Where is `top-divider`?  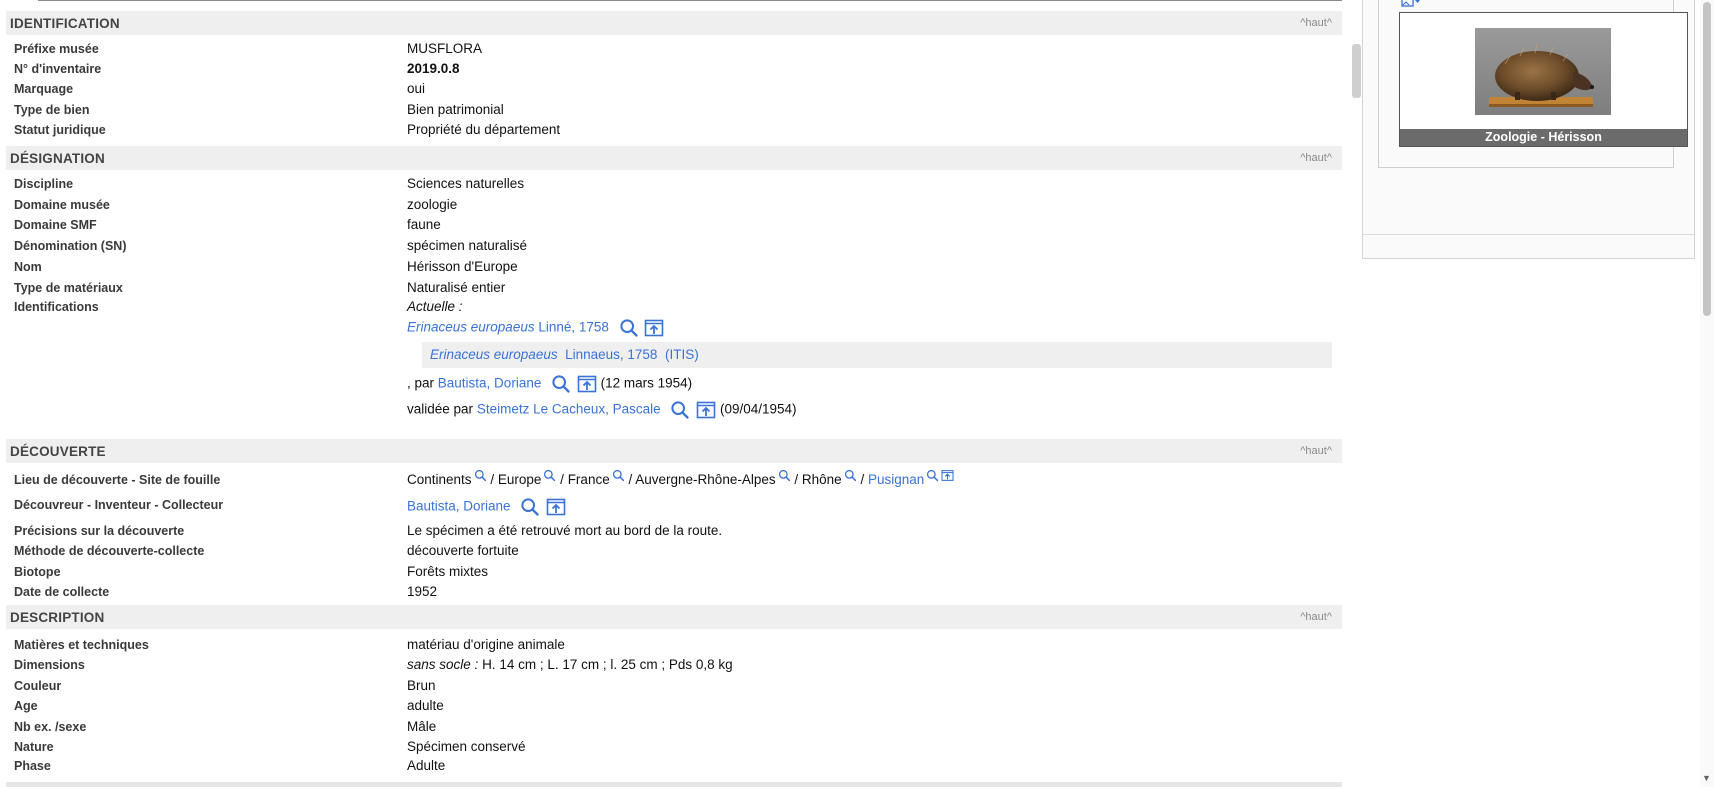 top-divider is located at coordinates (690, 0).